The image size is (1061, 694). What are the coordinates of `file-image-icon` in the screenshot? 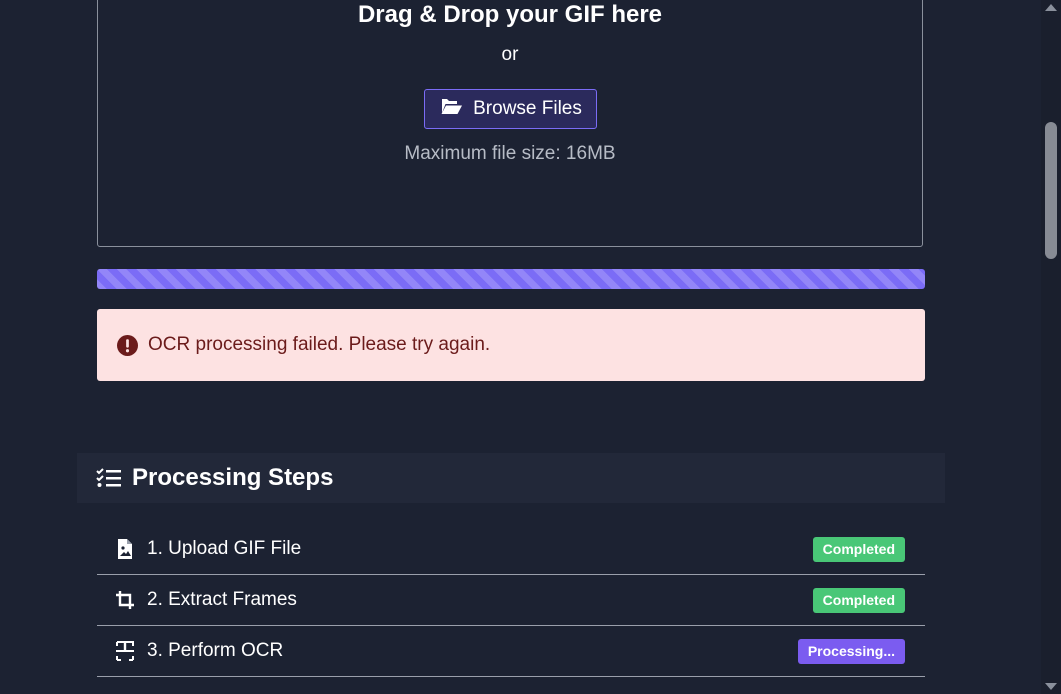 It's located at (125, 549).